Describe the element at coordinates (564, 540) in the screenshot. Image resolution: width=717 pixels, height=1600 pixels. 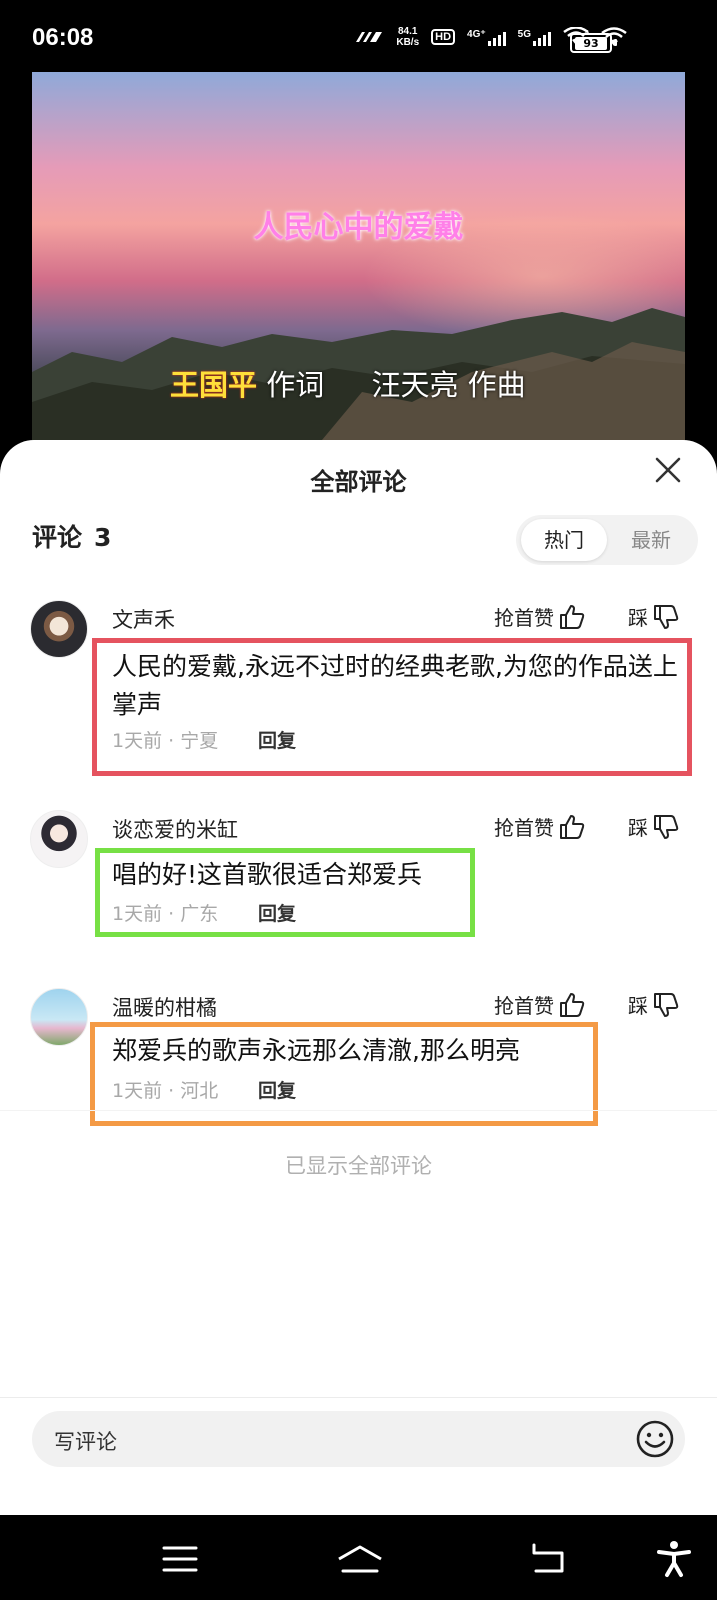
I see `sort-hot-button: 热门` at that location.